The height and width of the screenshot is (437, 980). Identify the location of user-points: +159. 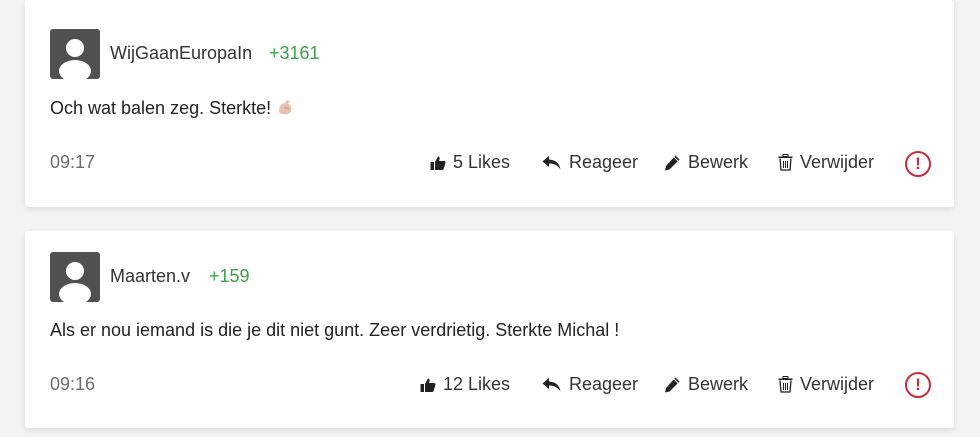
(229, 276).